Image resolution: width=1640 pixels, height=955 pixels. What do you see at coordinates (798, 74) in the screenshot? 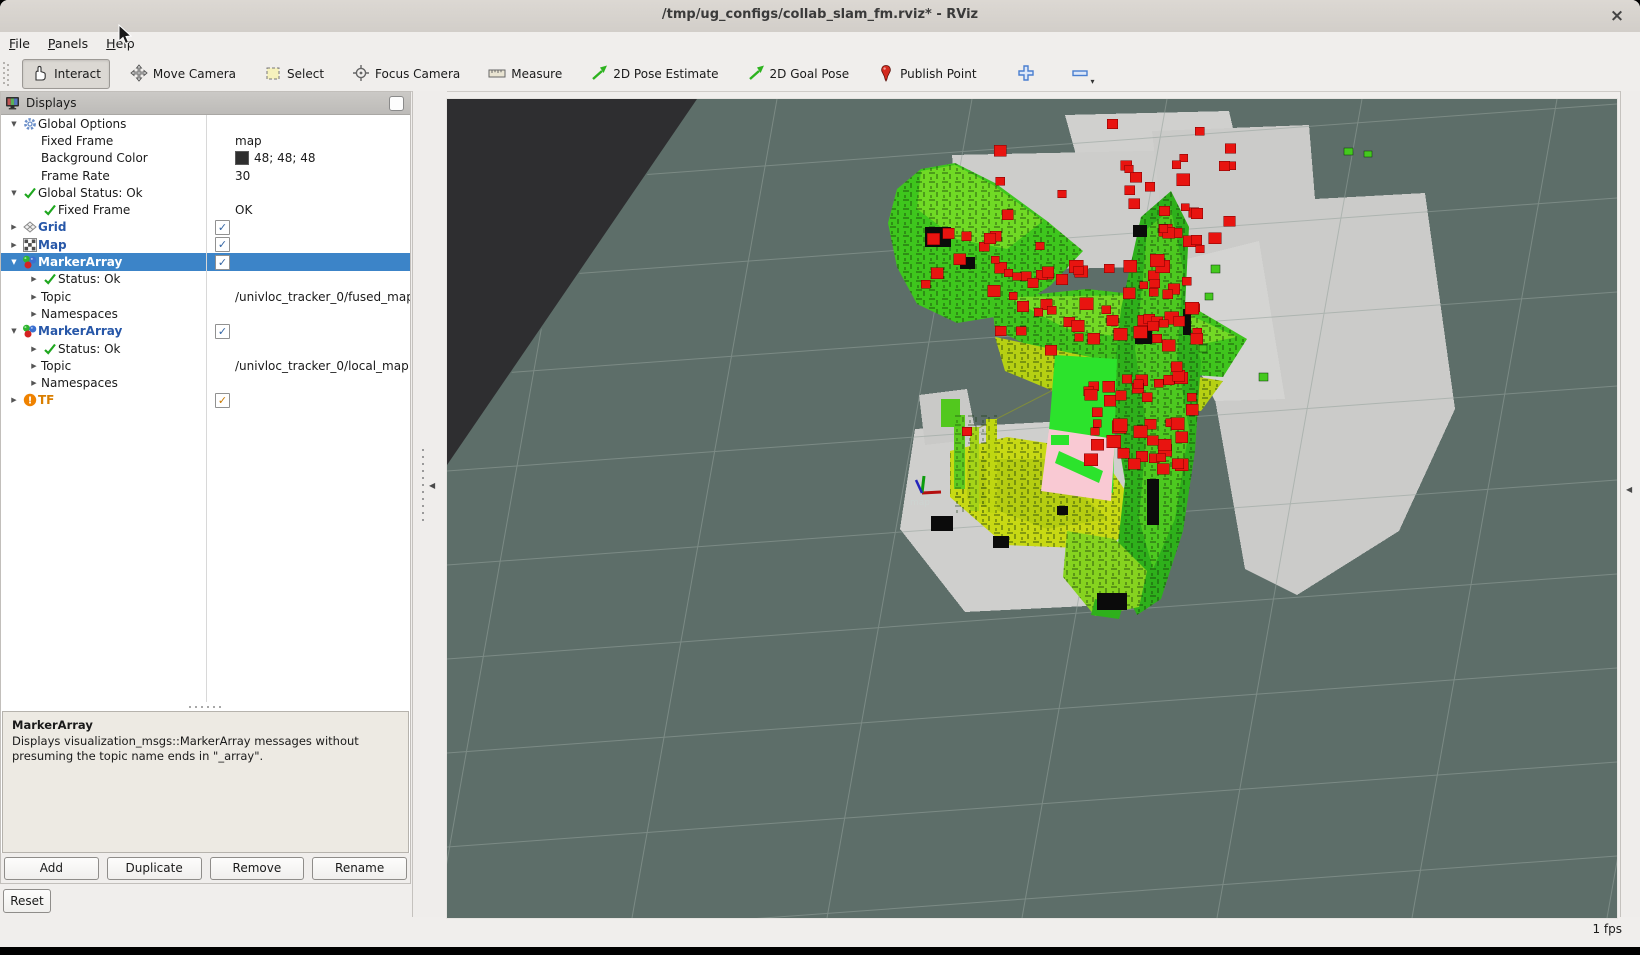
I see `tool-2d-goal-pose: 2D Goal Pose` at bounding box center [798, 74].